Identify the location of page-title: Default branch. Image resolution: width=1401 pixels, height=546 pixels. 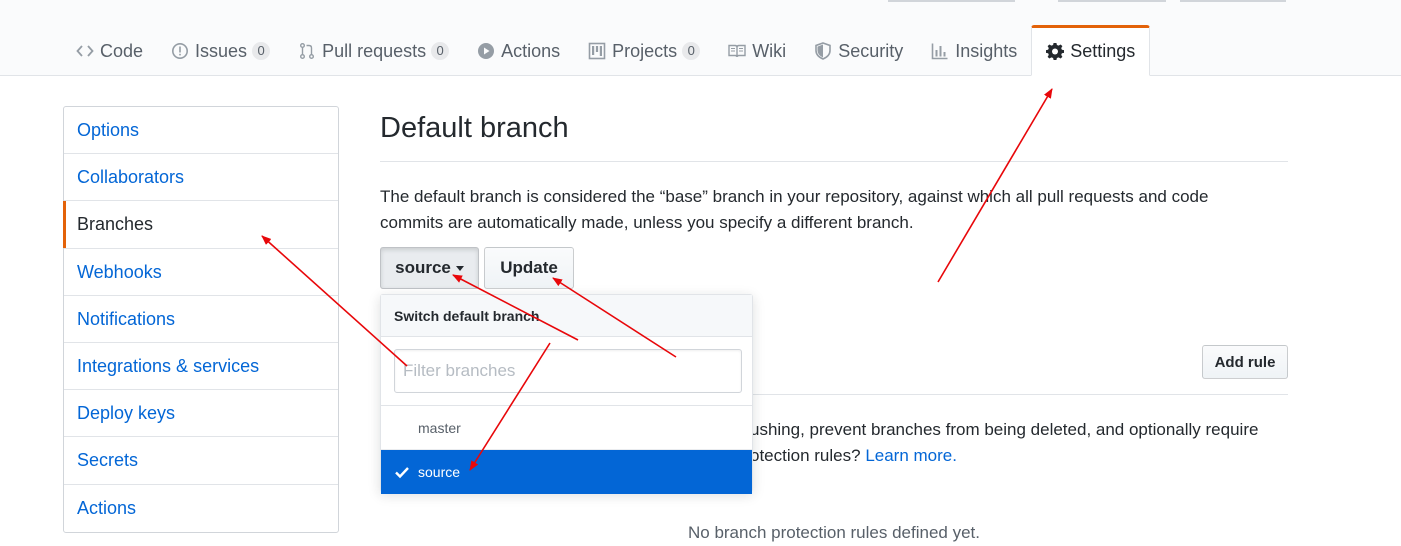
(474, 128).